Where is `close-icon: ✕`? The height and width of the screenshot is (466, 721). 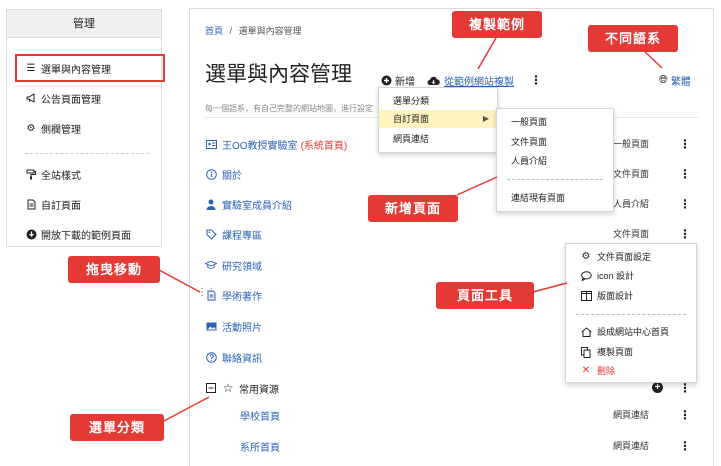
close-icon: ✕ is located at coordinates (586, 370).